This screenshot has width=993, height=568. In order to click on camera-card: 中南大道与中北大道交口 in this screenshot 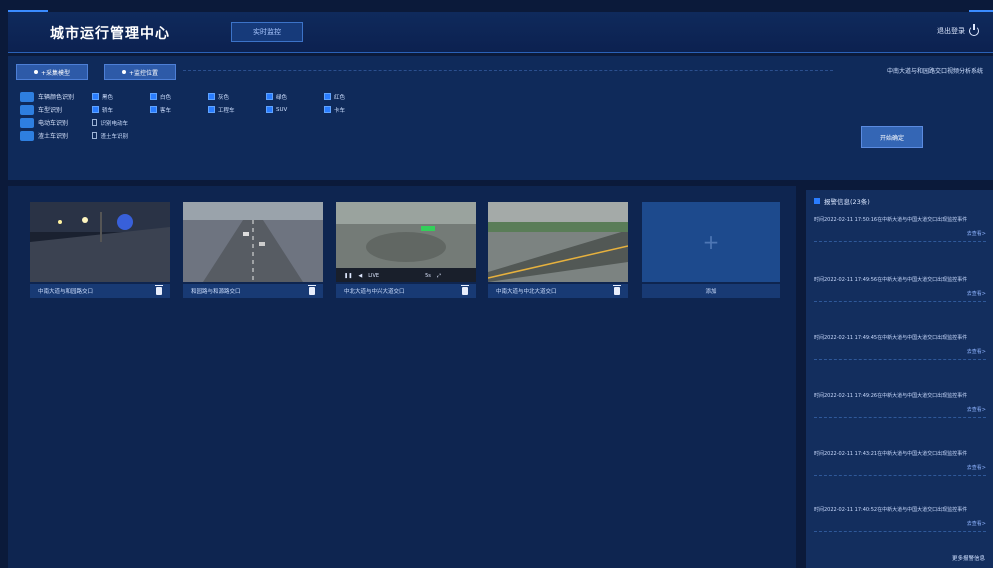, I will do `click(558, 250)`.